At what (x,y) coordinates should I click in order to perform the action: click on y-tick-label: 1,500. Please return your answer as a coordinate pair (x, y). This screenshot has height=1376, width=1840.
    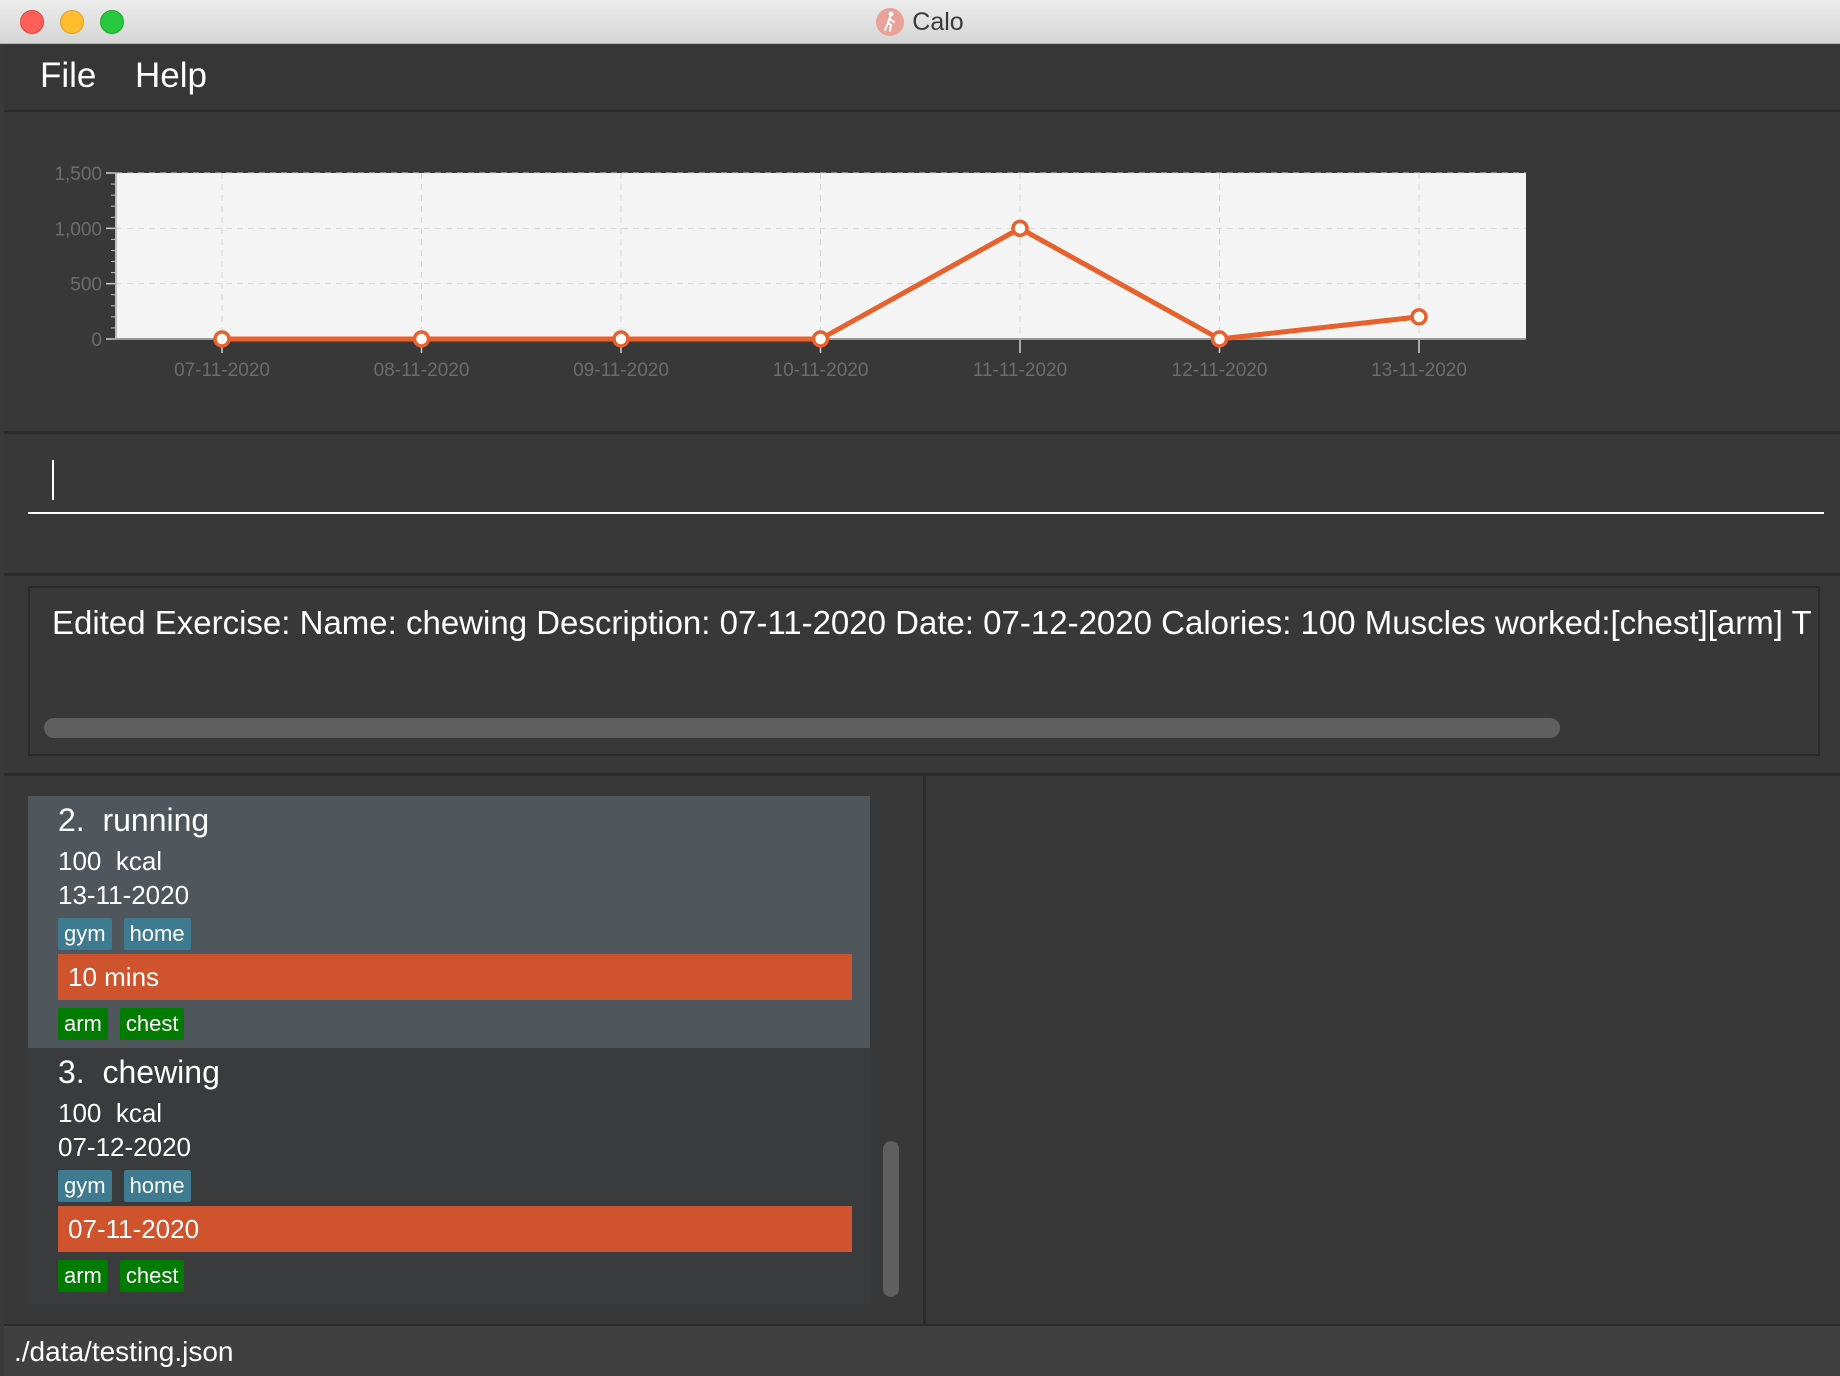
    Looking at the image, I should click on (78, 174).